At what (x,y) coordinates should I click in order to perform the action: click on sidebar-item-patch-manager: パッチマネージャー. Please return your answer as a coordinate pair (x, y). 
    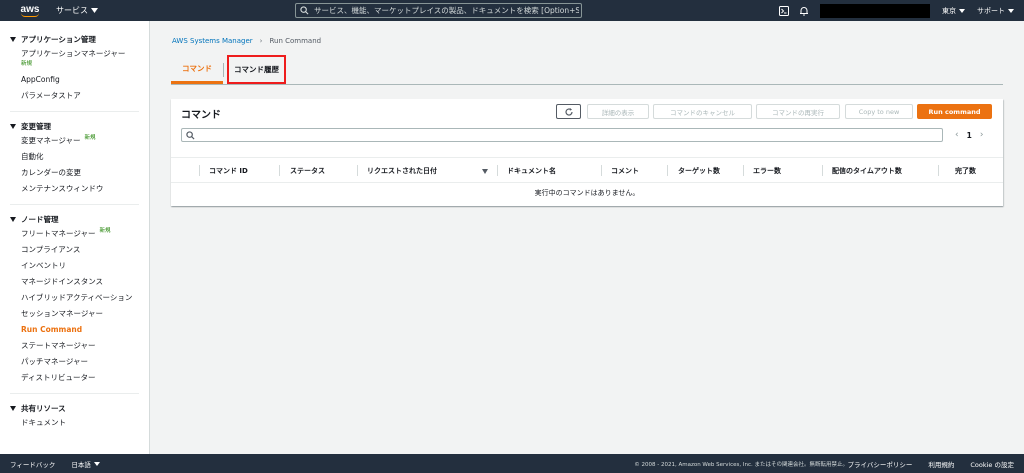
    Looking at the image, I should click on (79, 361).